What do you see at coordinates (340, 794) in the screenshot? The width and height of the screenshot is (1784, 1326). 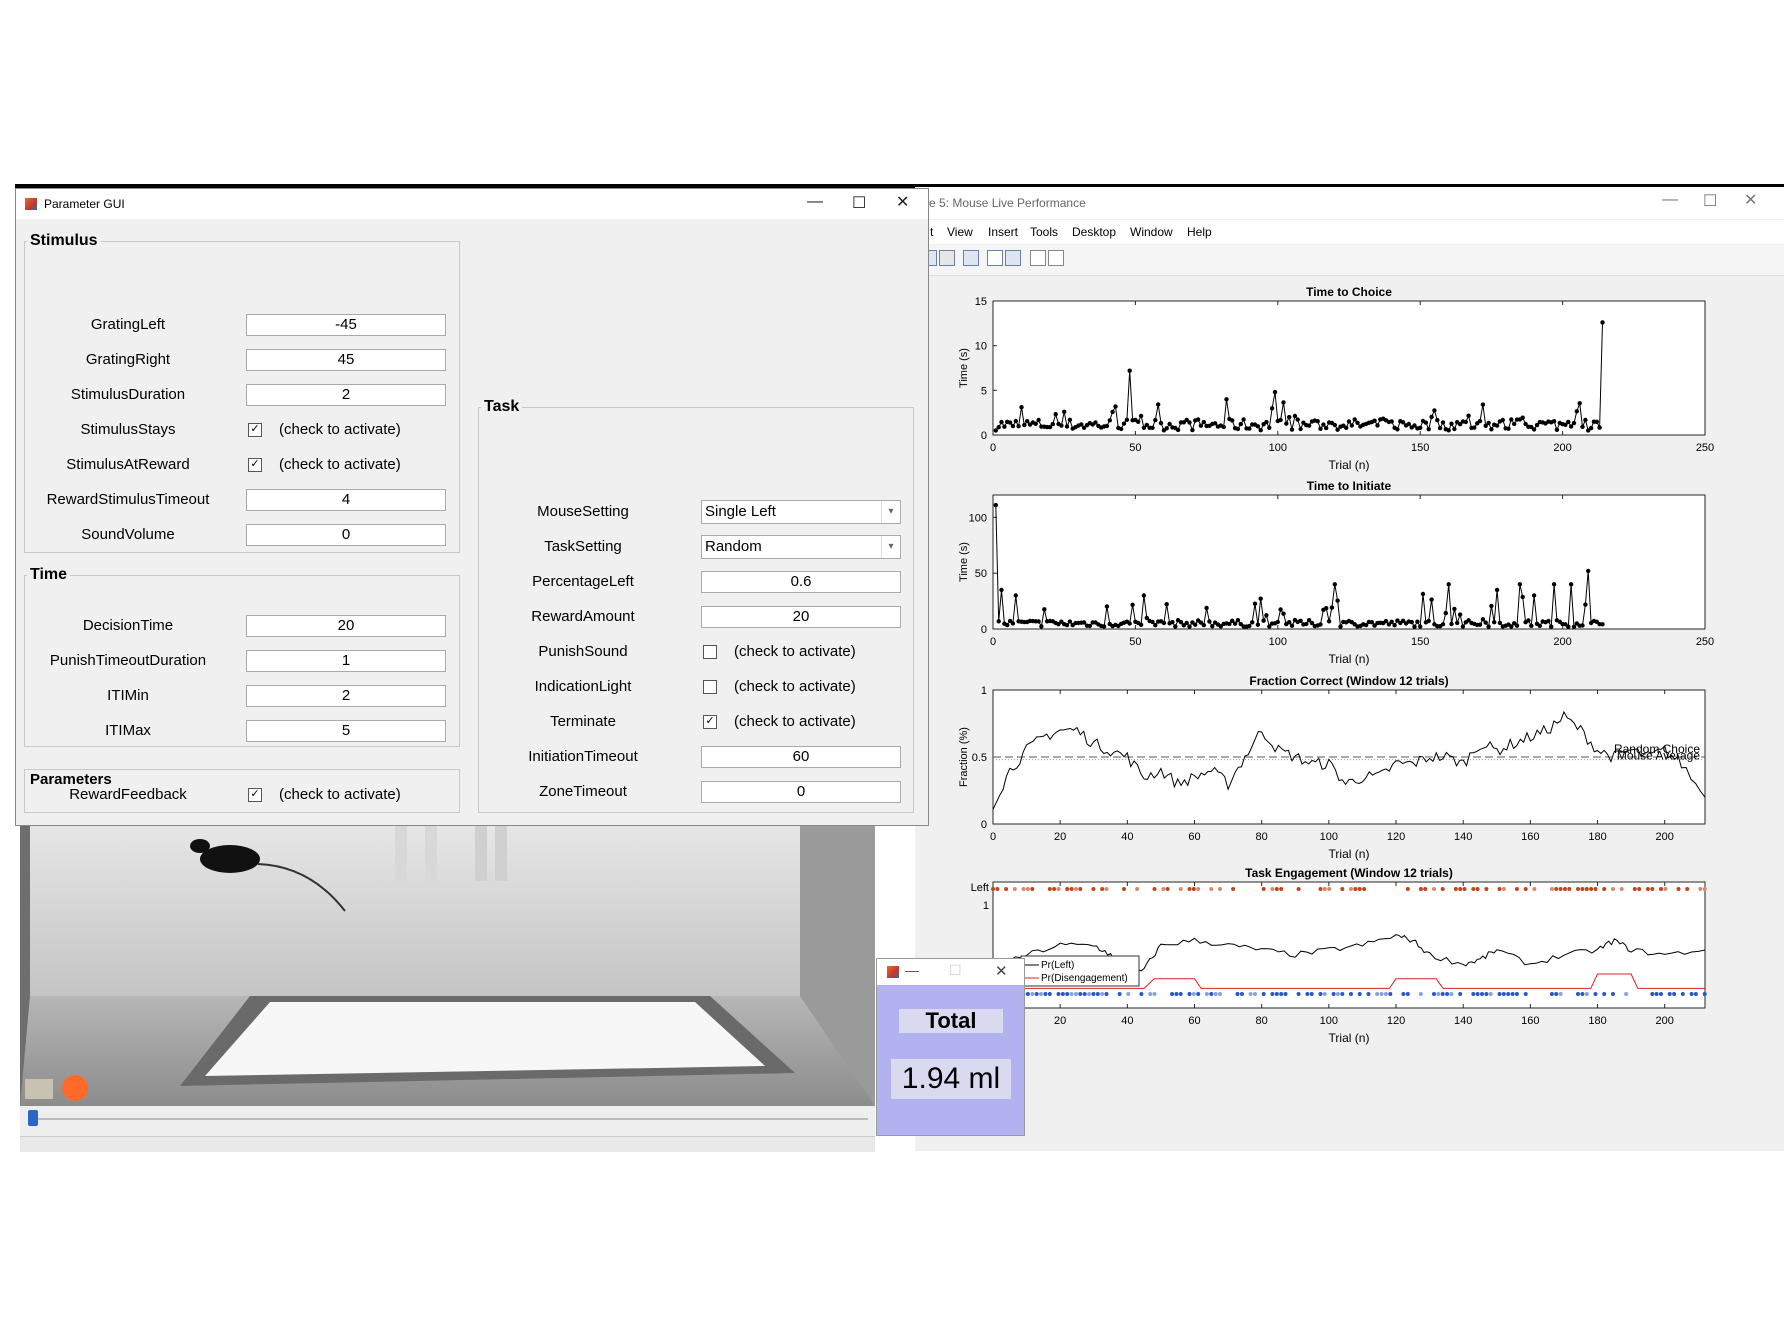 I see `reward-feedback-hint: (check to activate)` at bounding box center [340, 794].